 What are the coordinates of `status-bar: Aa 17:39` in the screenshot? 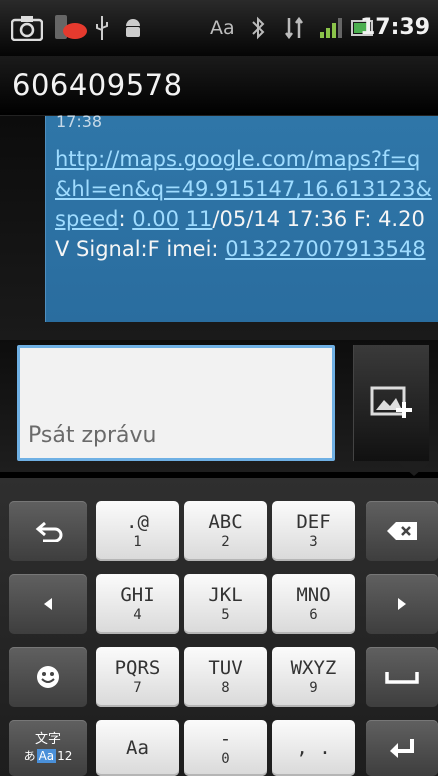 It's located at (219, 28).